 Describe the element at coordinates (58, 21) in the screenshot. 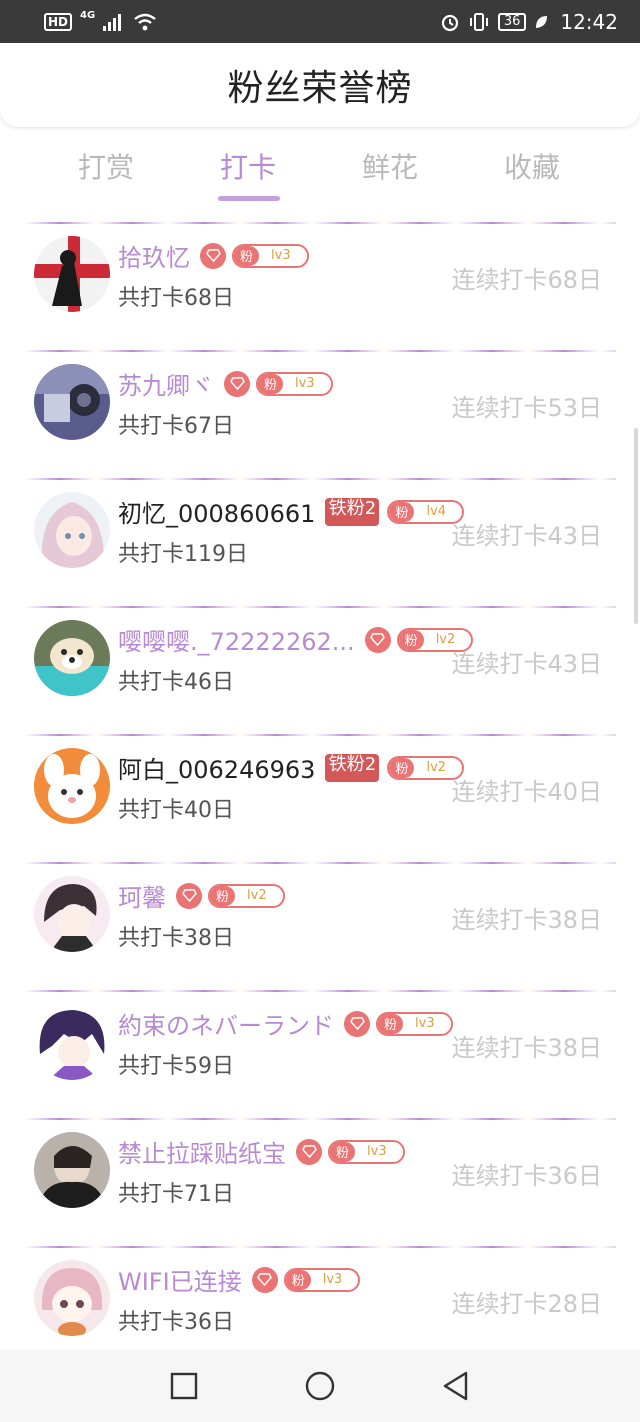

I see `hd-badge: HD` at that location.